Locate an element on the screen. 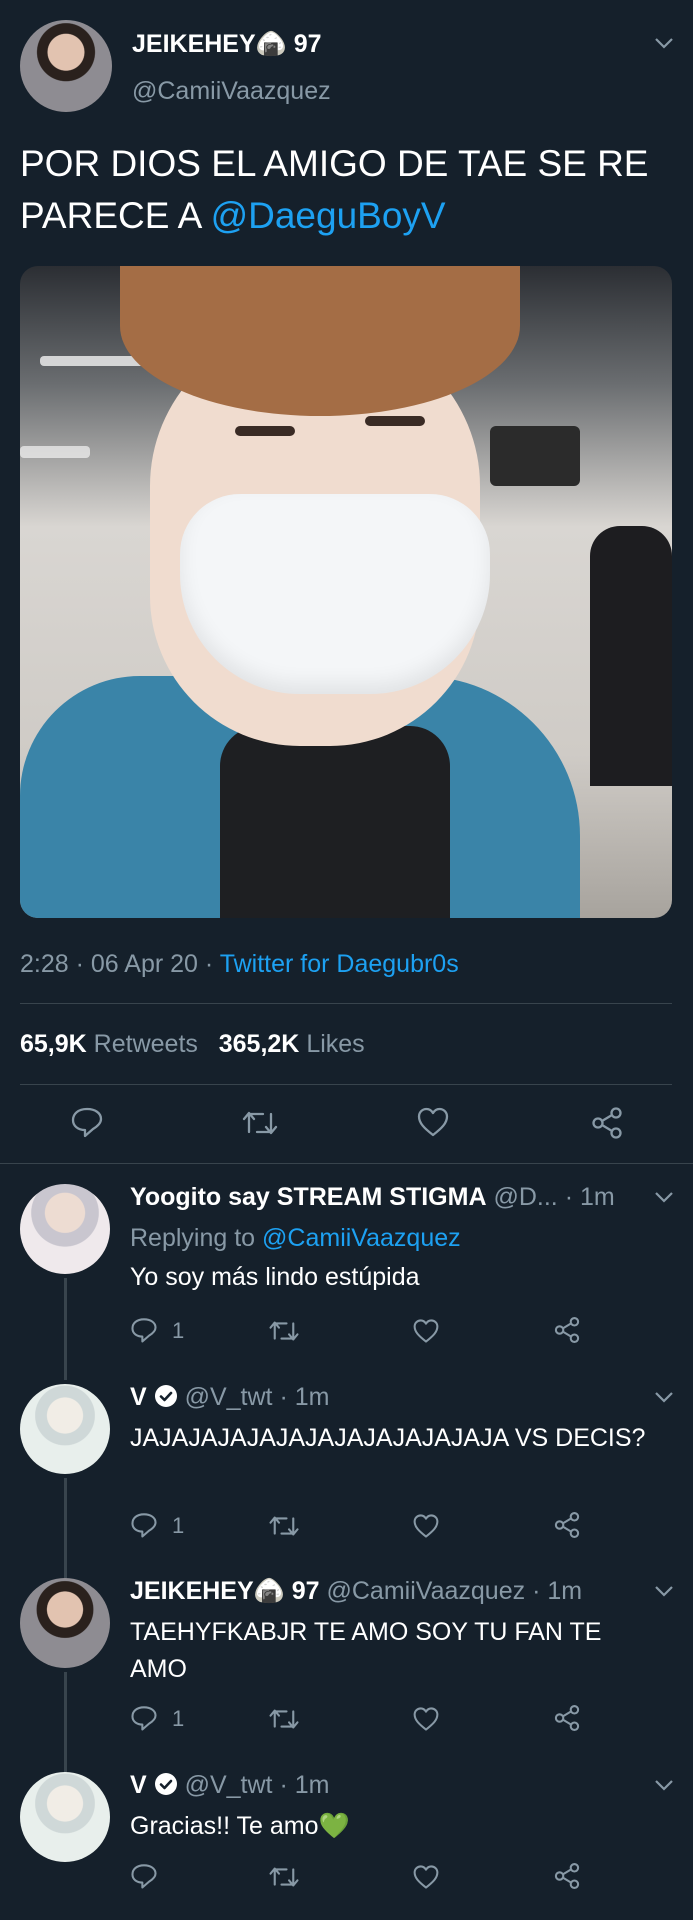  retweets-stat: 65,9K Retweets is located at coordinates (109, 1044).